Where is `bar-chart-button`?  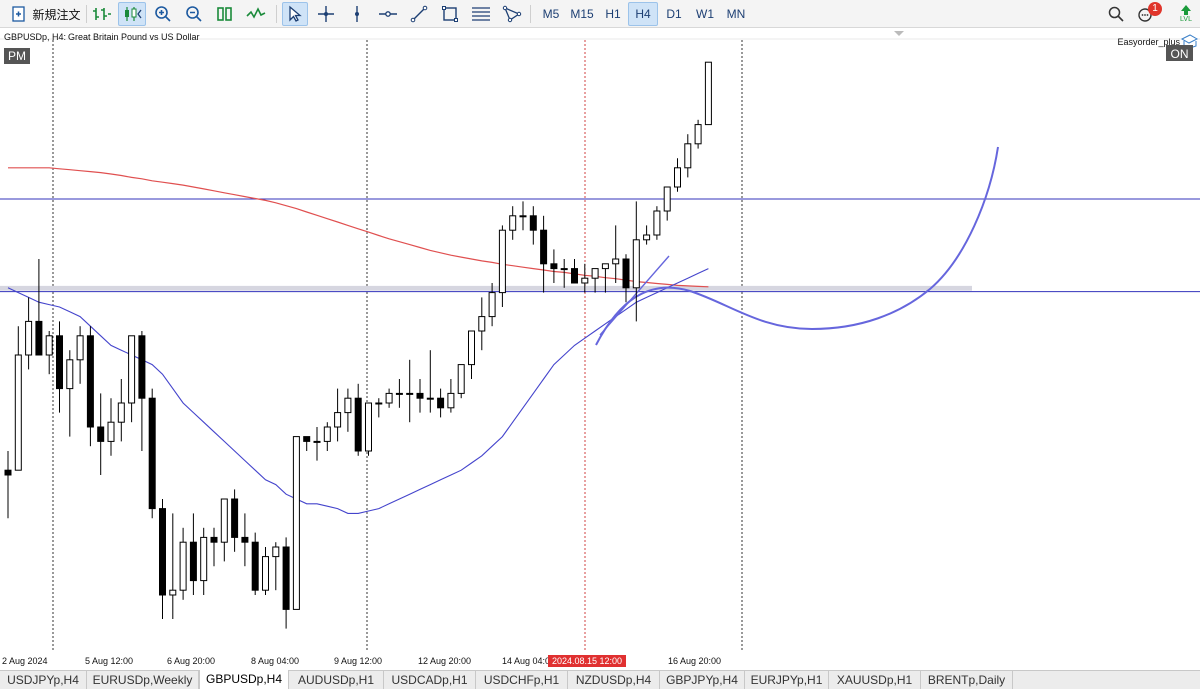 bar-chart-button is located at coordinates (102, 14).